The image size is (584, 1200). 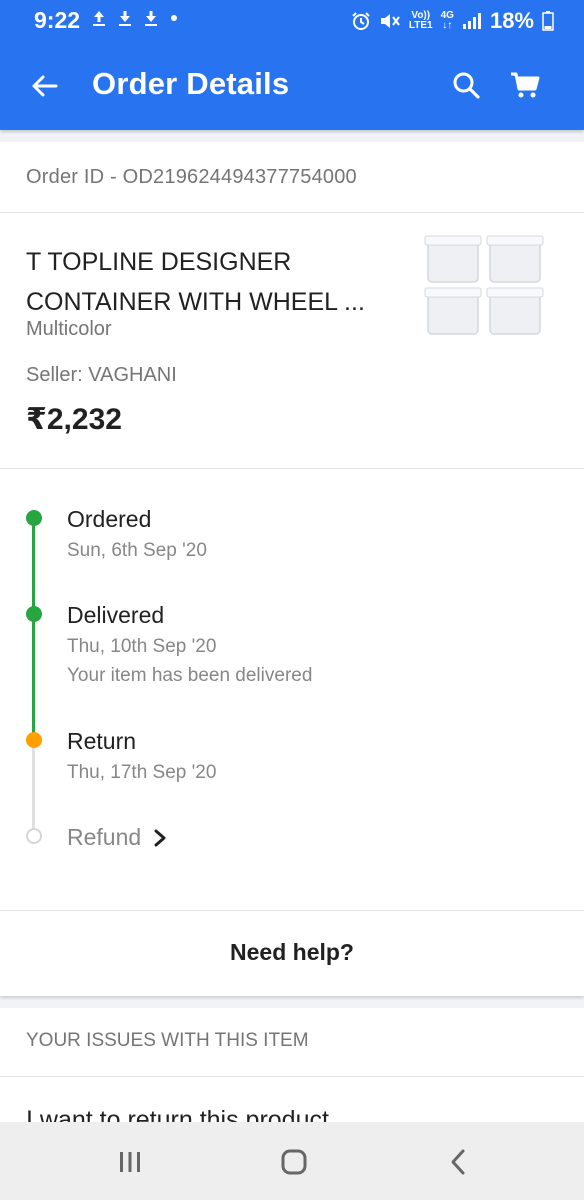 I want to click on product-image, so click(x=485, y=287).